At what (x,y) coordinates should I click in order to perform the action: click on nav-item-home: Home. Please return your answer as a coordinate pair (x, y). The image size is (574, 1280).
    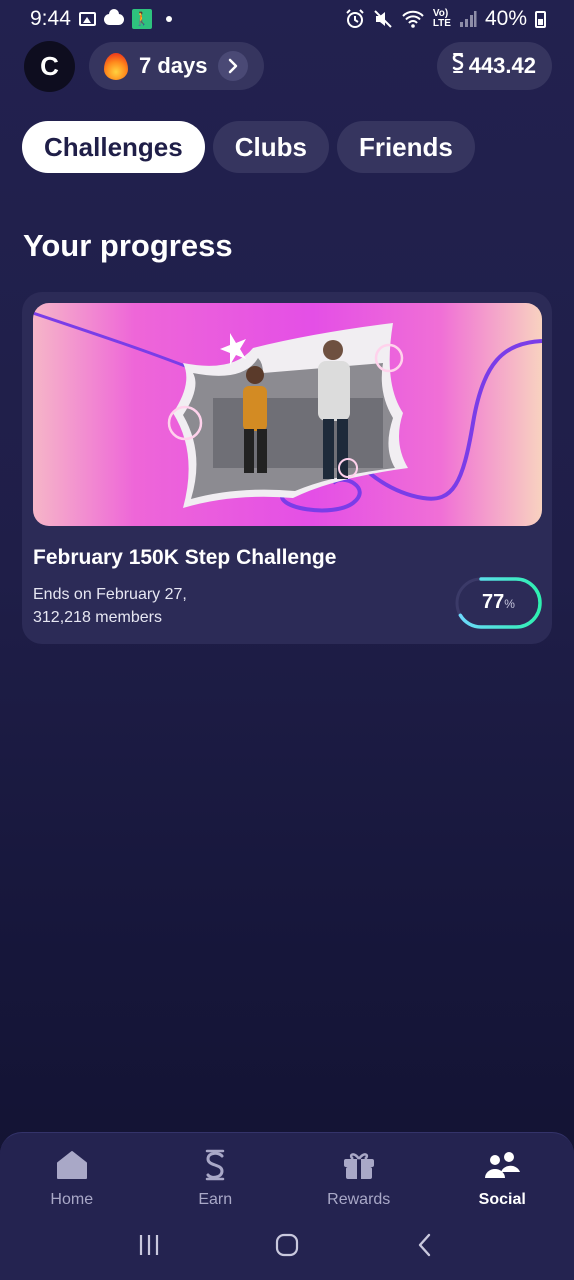
    Looking at the image, I should click on (72, 1177).